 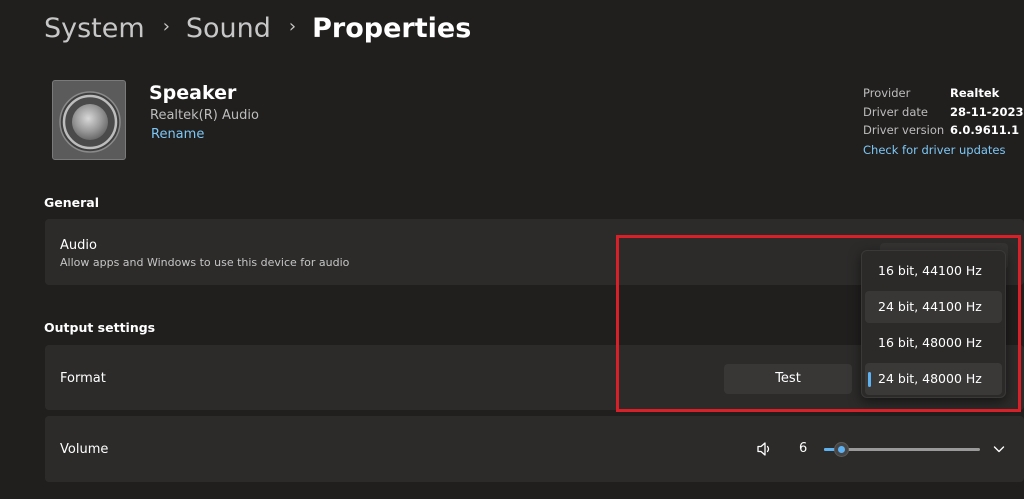 I want to click on breadcrumb-system: System, so click(x=94, y=28).